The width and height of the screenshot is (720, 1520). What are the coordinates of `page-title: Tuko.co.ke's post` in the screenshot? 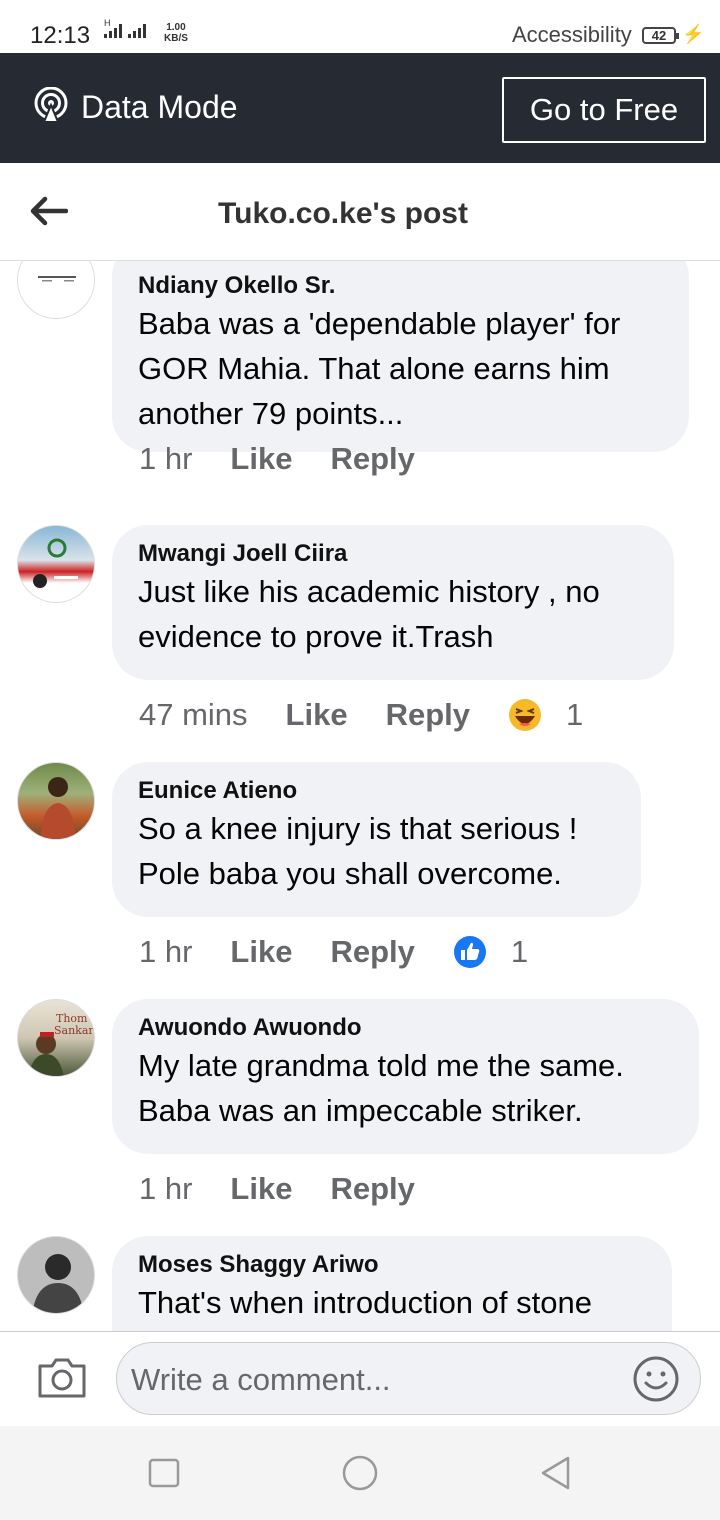 It's located at (343, 213).